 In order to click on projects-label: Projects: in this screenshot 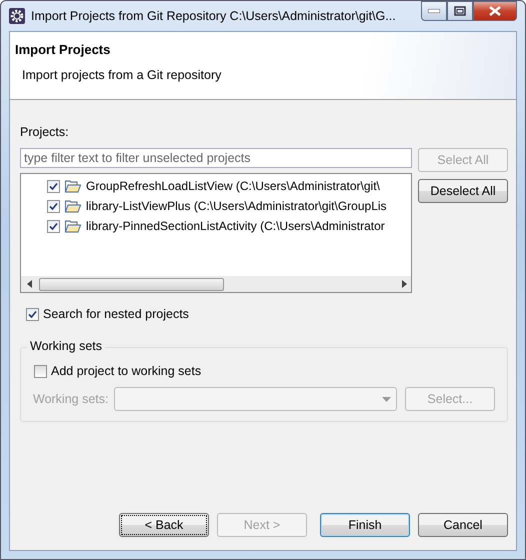, I will do `click(45, 132)`.